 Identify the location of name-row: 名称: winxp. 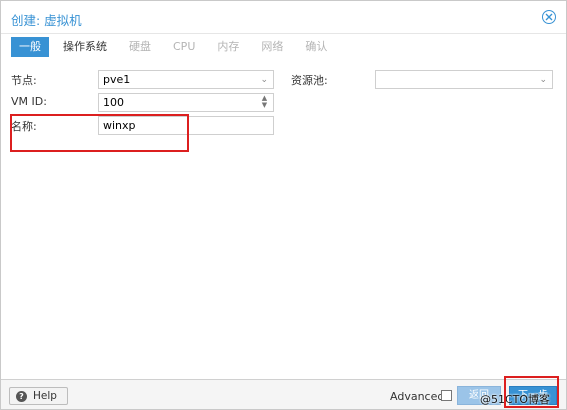
(142, 125).